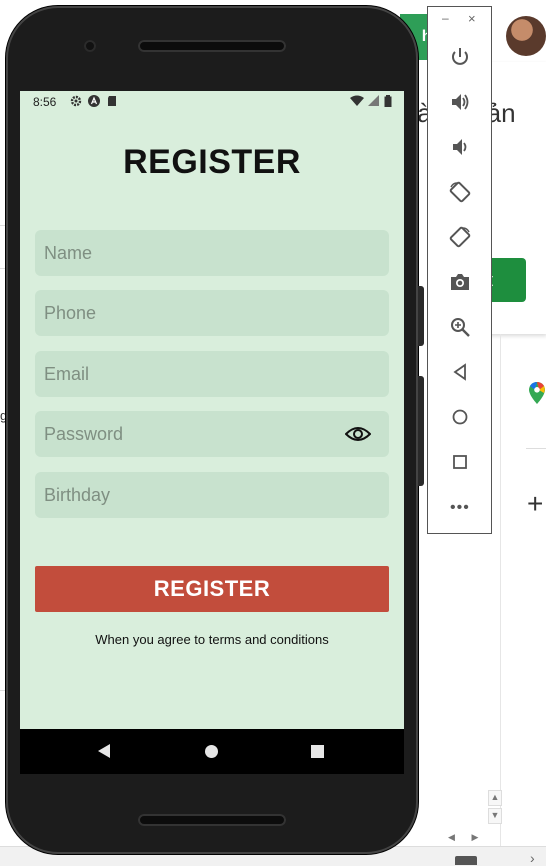  I want to click on scroll-right-icon: ▶, so click(474, 837).